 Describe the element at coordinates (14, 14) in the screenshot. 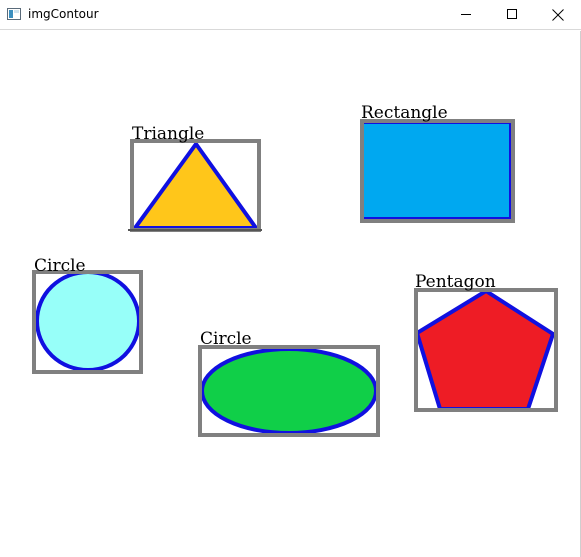

I see `app-window-icon` at that location.